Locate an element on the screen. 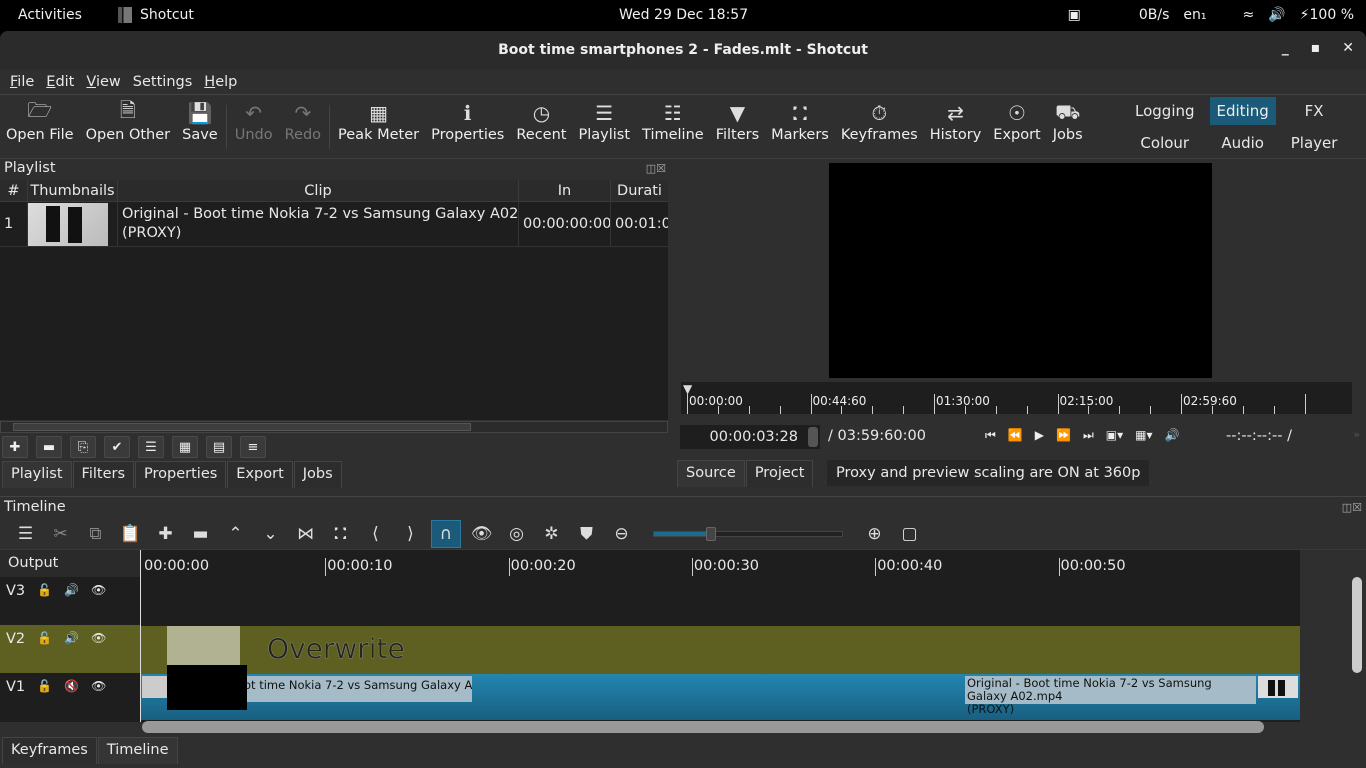 Image resolution: width=1366 pixels, height=768 pixels. tab-timeline: Timeline is located at coordinates (137, 750).